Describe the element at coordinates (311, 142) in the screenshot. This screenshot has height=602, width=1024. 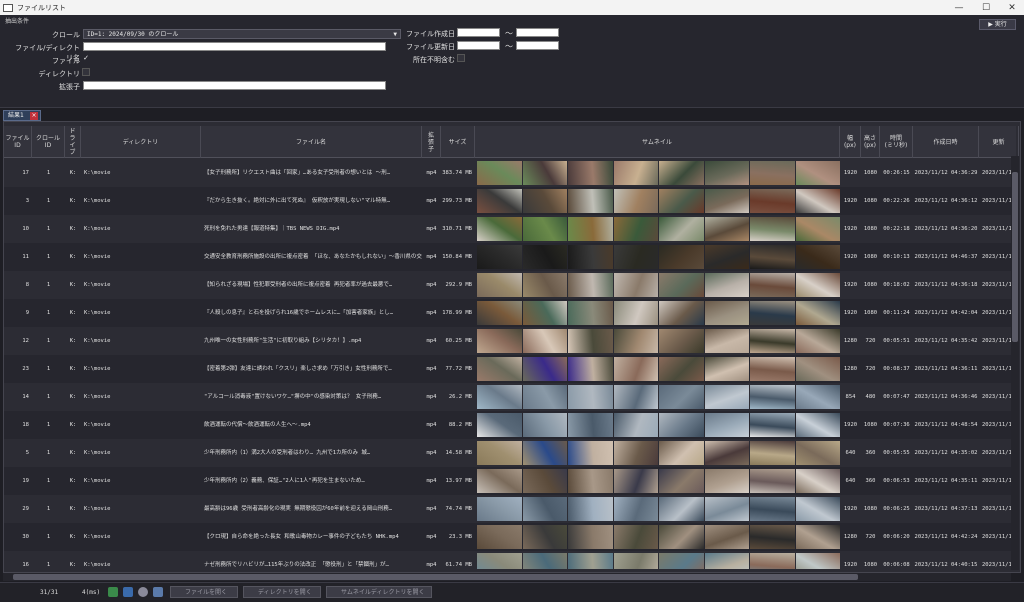
I see `column-header-file-name: ファイル名` at that location.